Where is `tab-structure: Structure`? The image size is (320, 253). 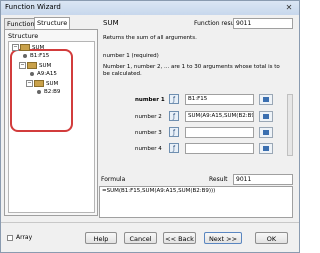 tab-structure: Structure is located at coordinates (52, 23).